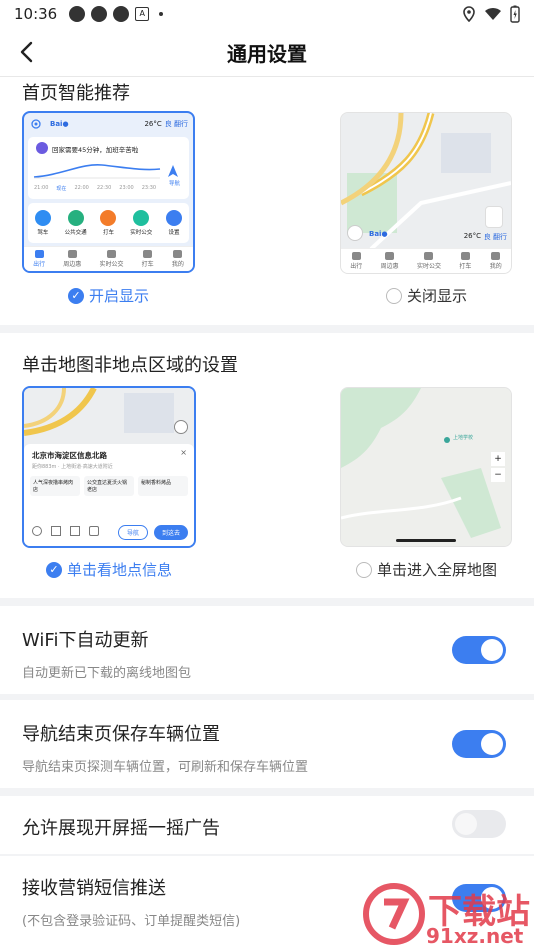 The image size is (534, 950). What do you see at coordinates (426, 540) in the screenshot?
I see `home-indicator` at bounding box center [426, 540].